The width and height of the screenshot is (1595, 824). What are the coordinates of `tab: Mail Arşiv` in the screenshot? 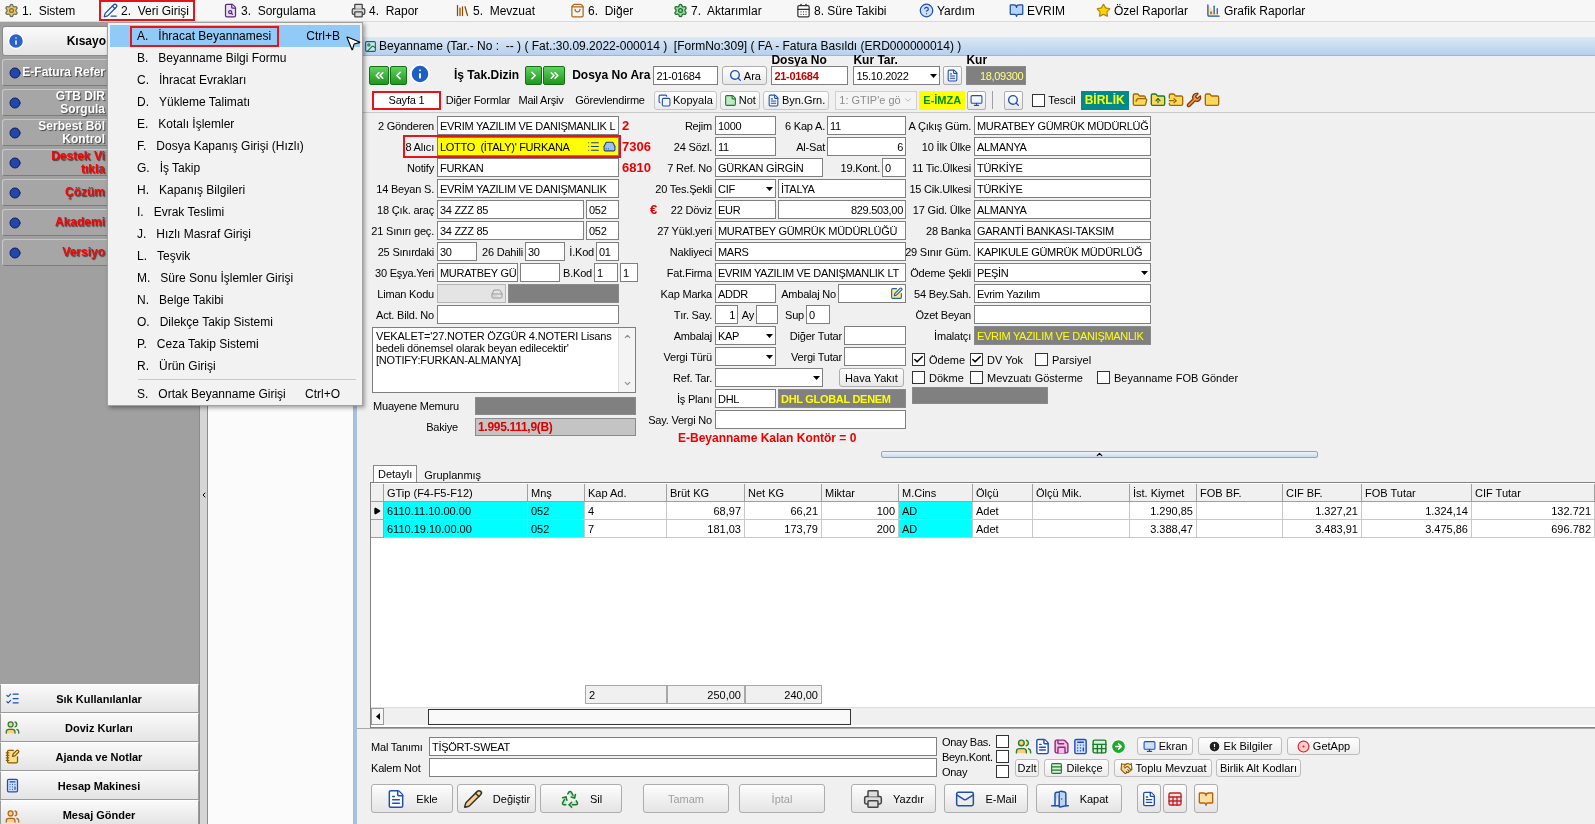 It's located at (541, 100).